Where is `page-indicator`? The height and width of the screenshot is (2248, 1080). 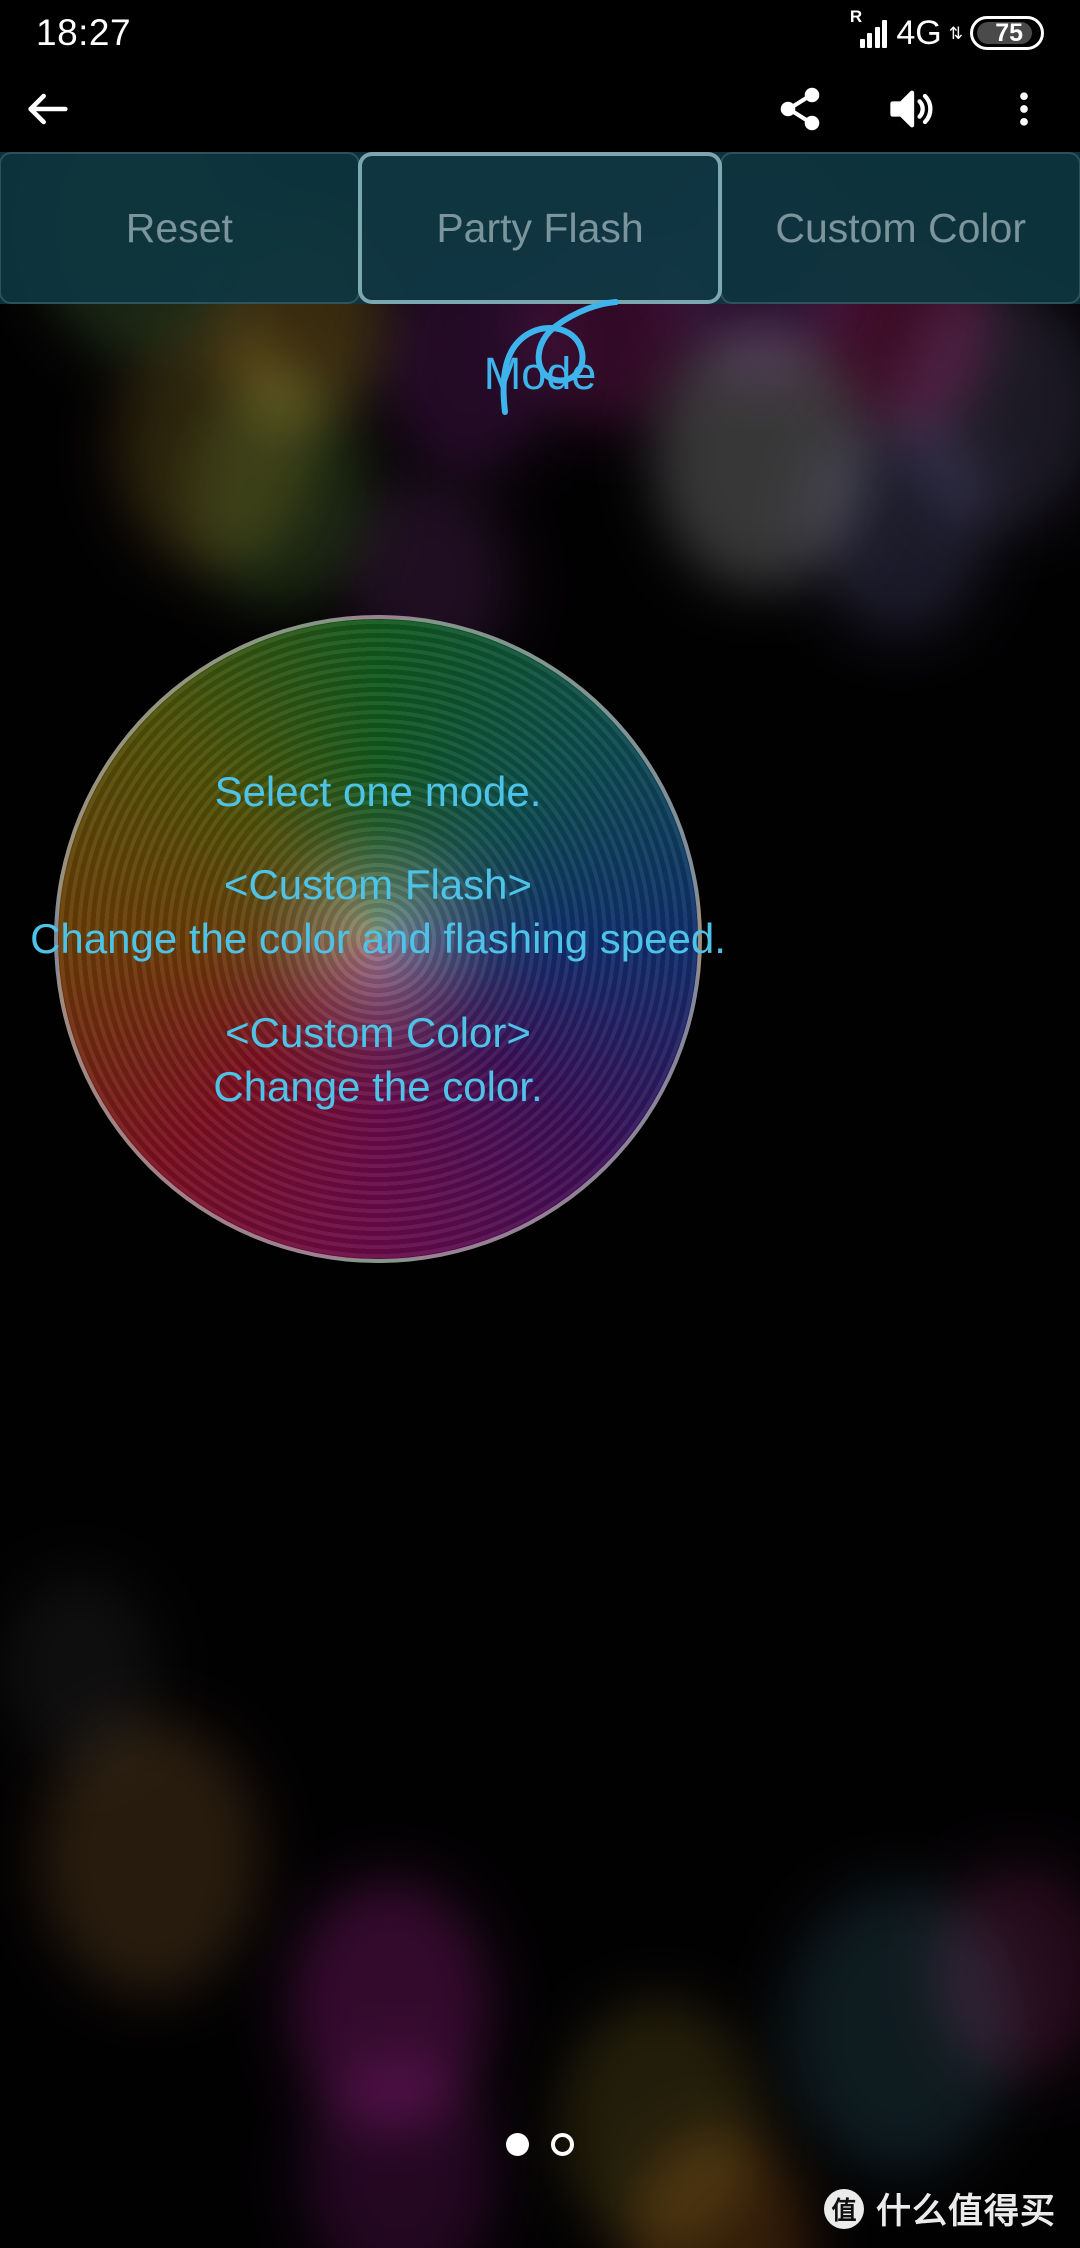
page-indicator is located at coordinates (540, 2144).